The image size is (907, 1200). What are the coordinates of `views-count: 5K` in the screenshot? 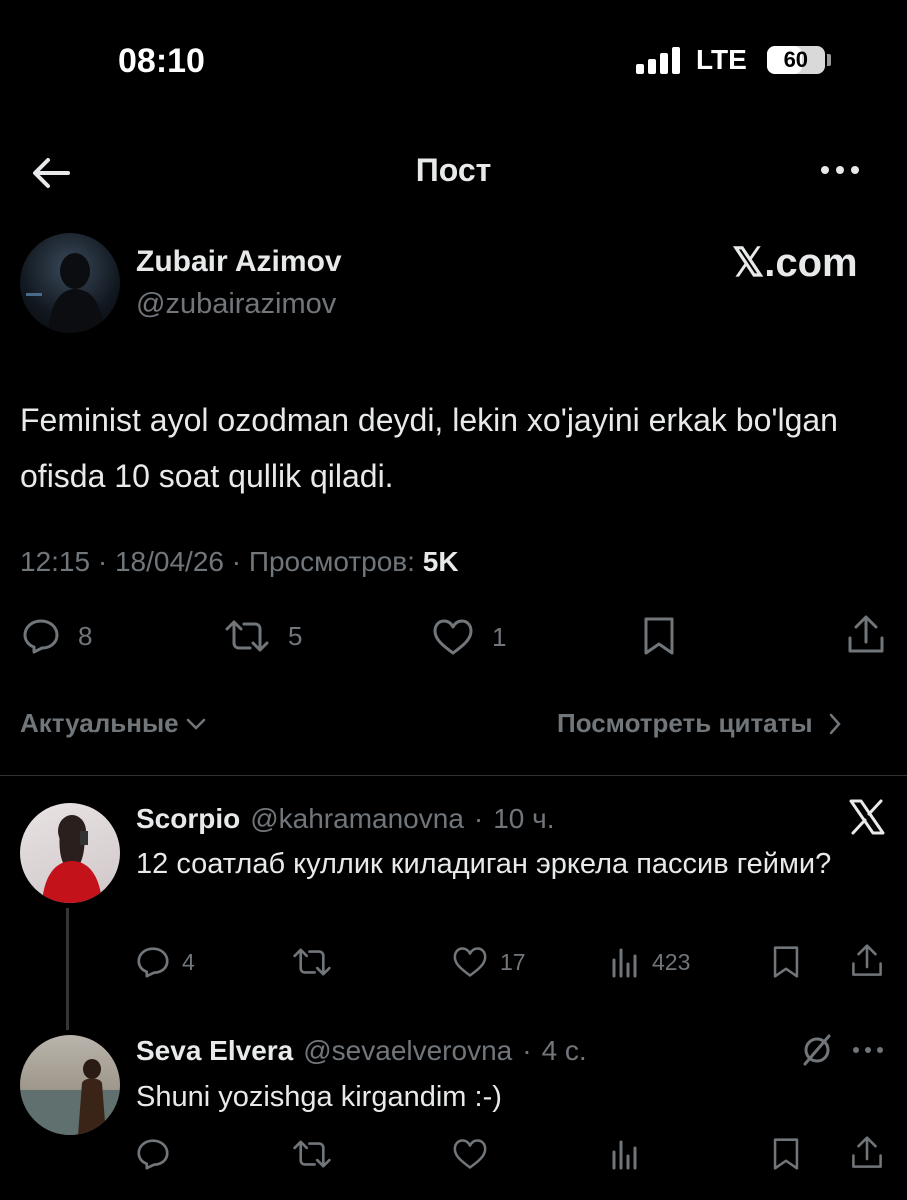 It's located at (440, 561).